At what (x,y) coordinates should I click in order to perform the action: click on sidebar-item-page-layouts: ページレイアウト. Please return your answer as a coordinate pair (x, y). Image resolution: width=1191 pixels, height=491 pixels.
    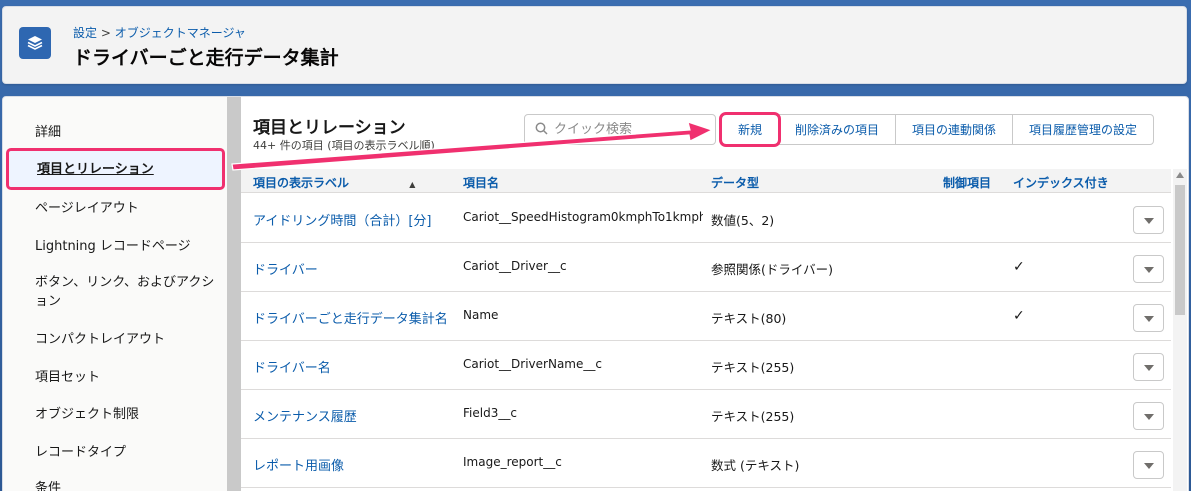
    Looking at the image, I should click on (125, 208).